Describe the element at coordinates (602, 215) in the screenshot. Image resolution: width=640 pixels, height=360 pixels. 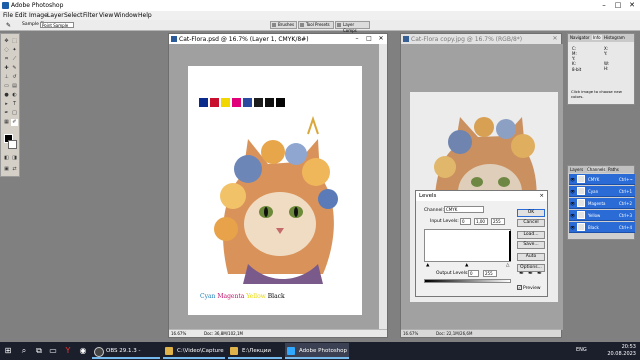
I see `channel-row-yellow: 👁 Yellow Ctrl+3` at that location.